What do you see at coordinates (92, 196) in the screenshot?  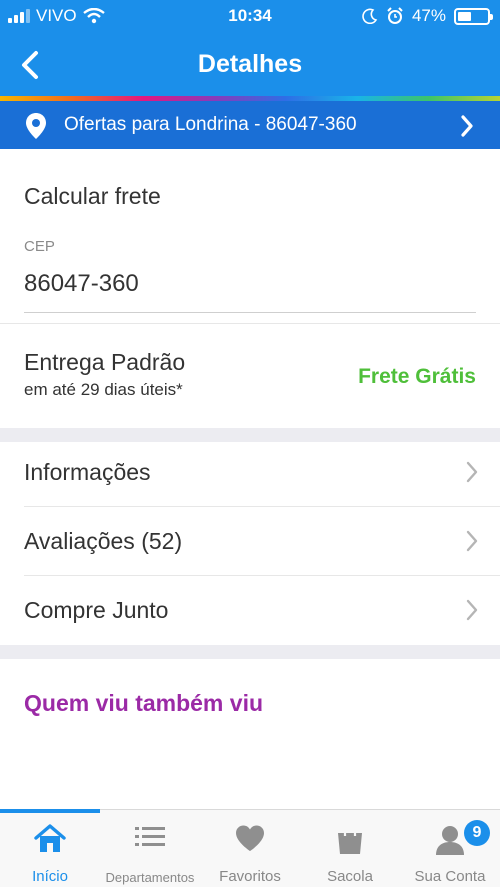 I see `shipping-section-title: Calcular frete` at bounding box center [92, 196].